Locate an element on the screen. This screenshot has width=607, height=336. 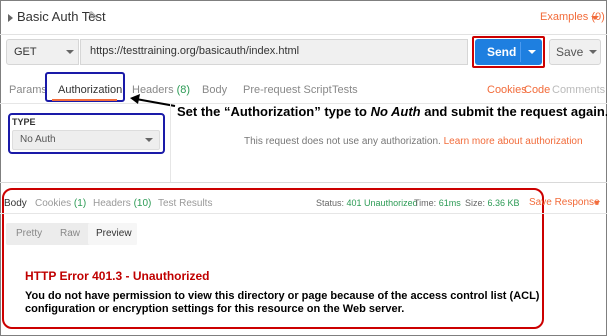
examples-caret-icon is located at coordinates (595, 18).